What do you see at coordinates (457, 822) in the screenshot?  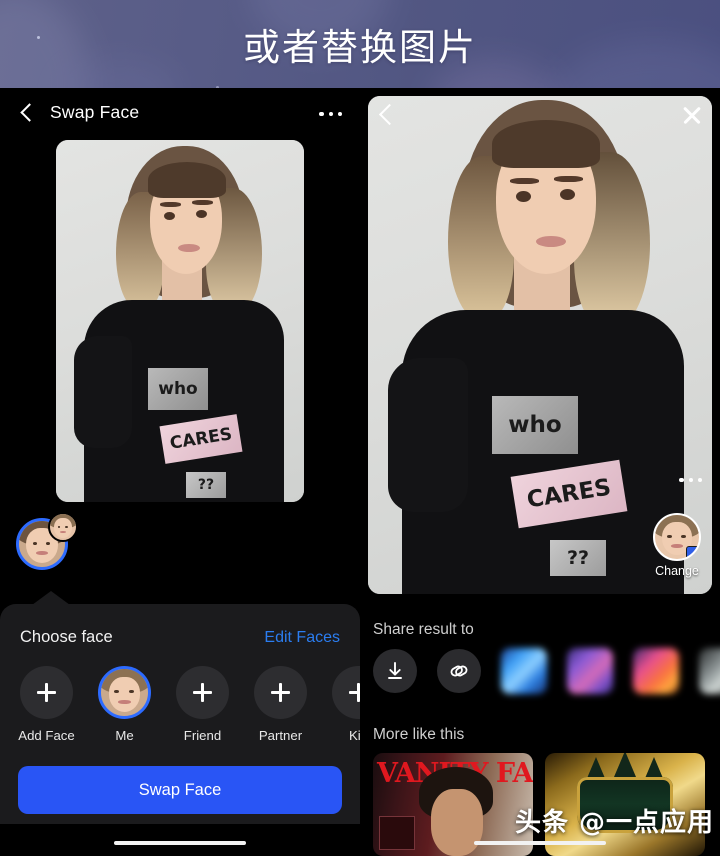 I see `thumb-face` at bounding box center [457, 822].